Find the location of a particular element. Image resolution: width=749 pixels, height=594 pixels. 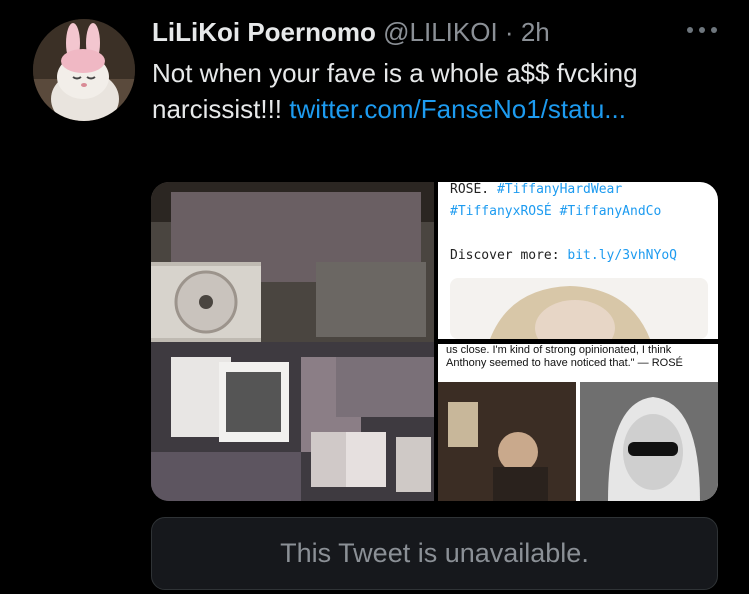

media-text-prefix: ROSÉ. is located at coordinates (473, 189).